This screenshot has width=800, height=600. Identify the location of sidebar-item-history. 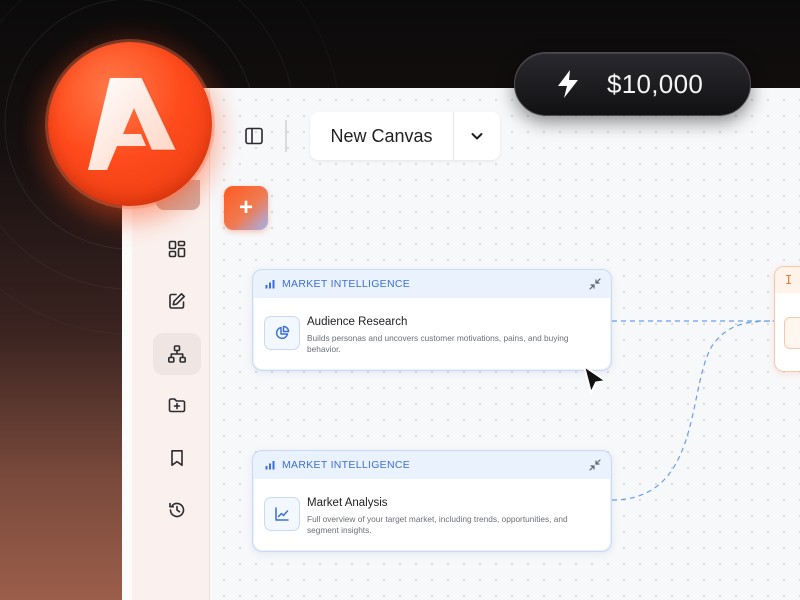
(177, 510).